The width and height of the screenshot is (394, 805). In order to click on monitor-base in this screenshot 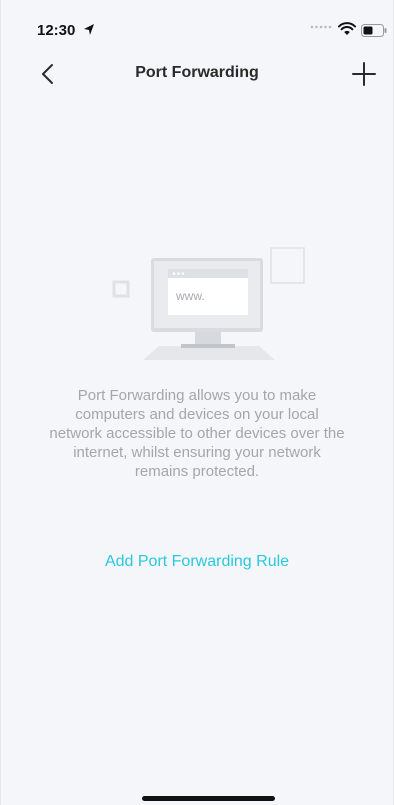, I will do `click(208, 346)`.